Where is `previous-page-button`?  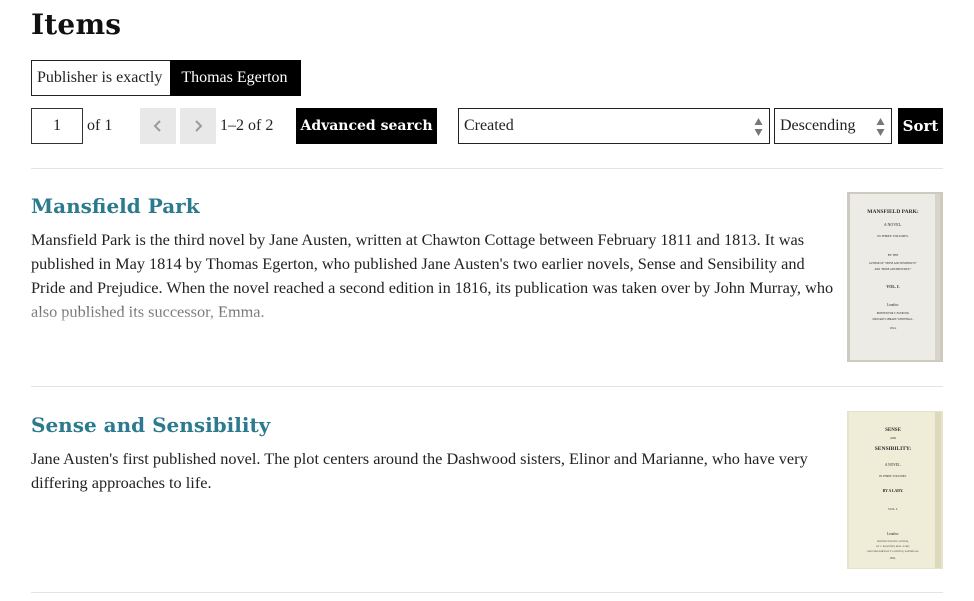
previous-page-button is located at coordinates (158, 126).